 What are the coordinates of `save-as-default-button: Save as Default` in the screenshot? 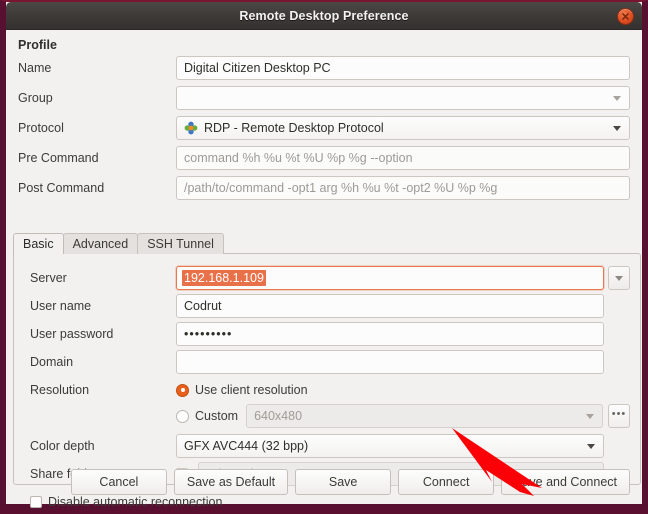 It's located at (231, 482).